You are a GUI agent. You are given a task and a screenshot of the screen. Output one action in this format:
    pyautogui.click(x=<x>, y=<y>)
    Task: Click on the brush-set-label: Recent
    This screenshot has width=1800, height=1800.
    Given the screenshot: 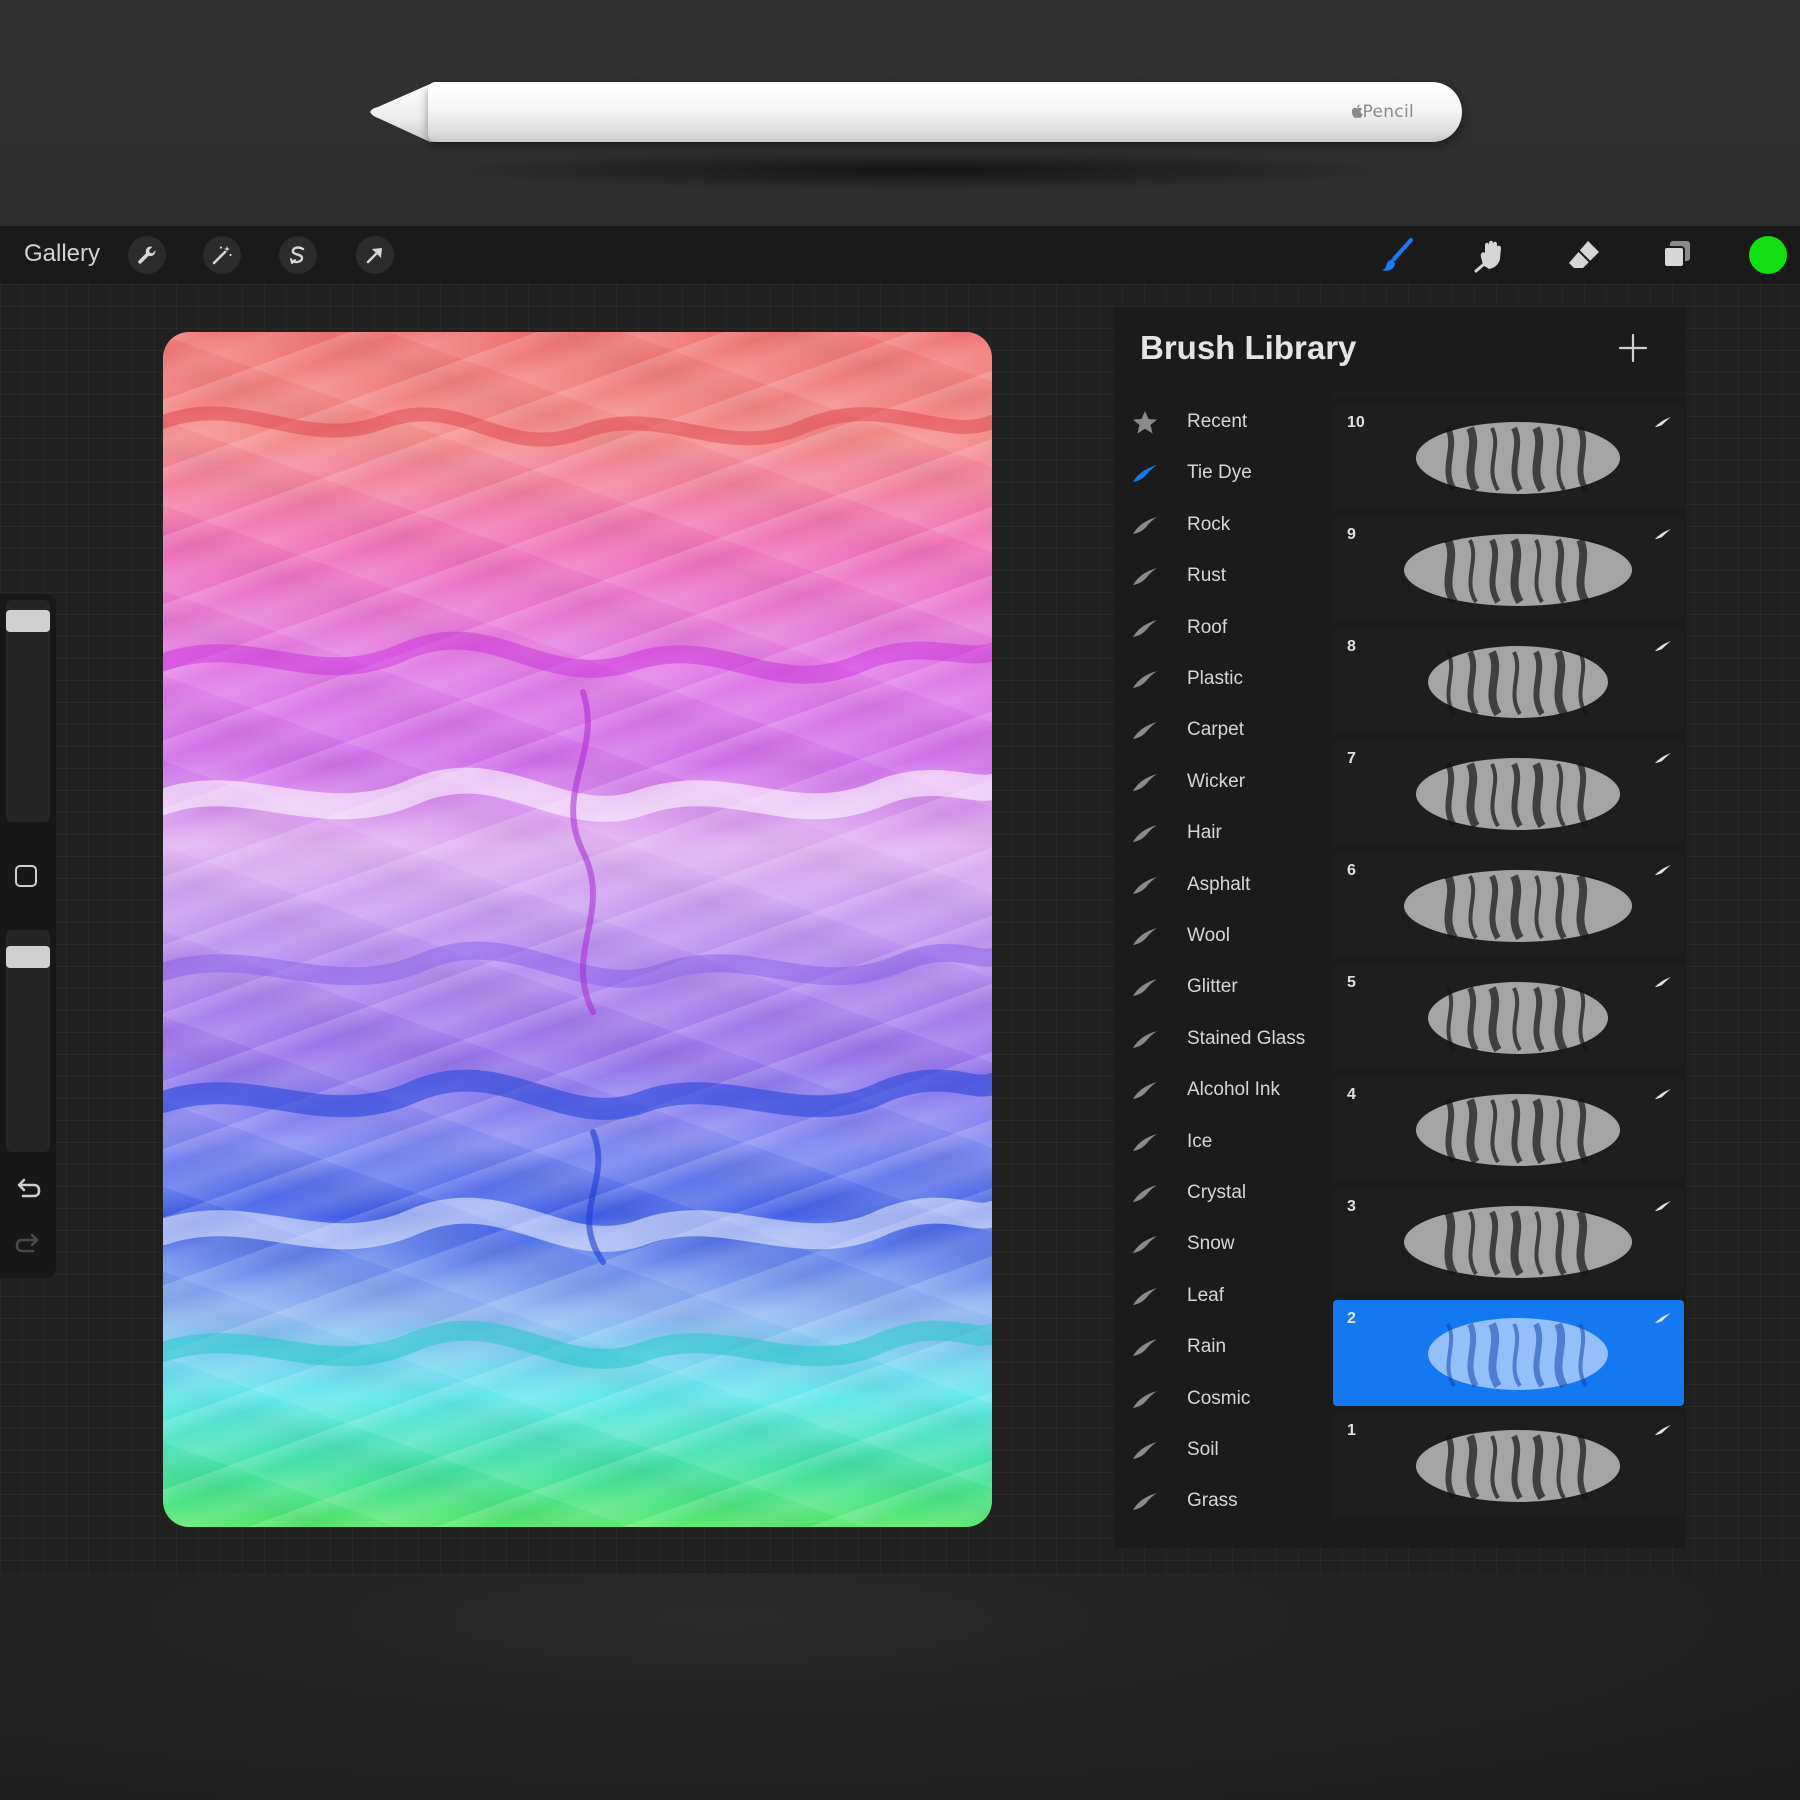 What is the action you would take?
    pyautogui.click(x=1217, y=421)
    